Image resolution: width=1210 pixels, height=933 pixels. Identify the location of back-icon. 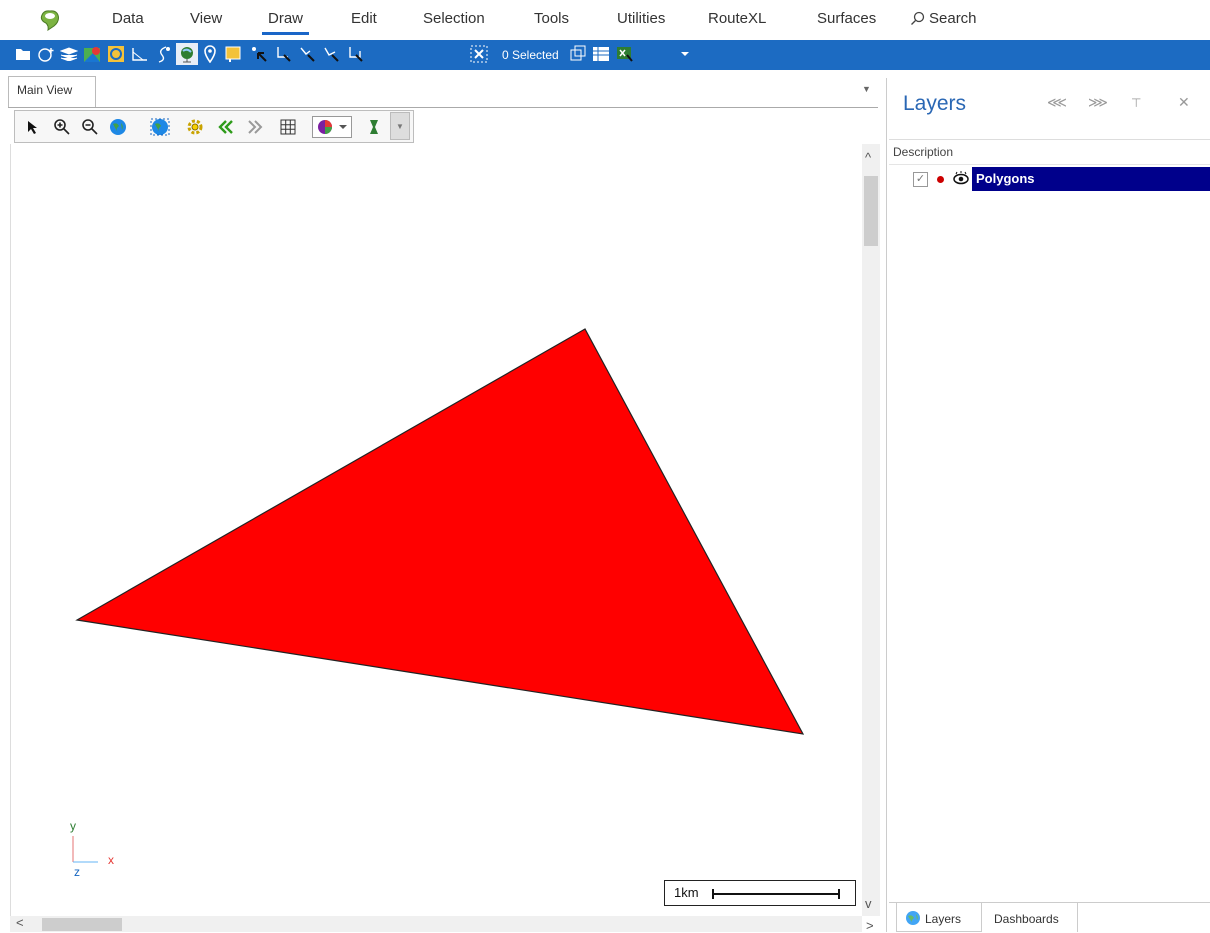
(226, 127).